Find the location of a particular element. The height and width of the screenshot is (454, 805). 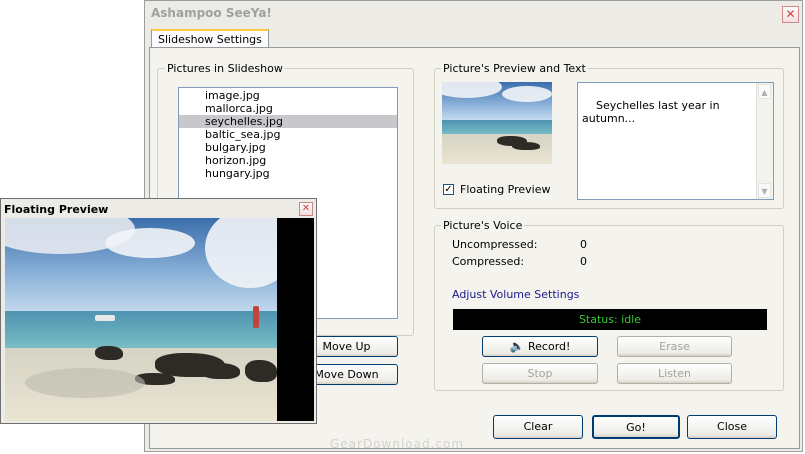

stop-button: Stop is located at coordinates (540, 373).